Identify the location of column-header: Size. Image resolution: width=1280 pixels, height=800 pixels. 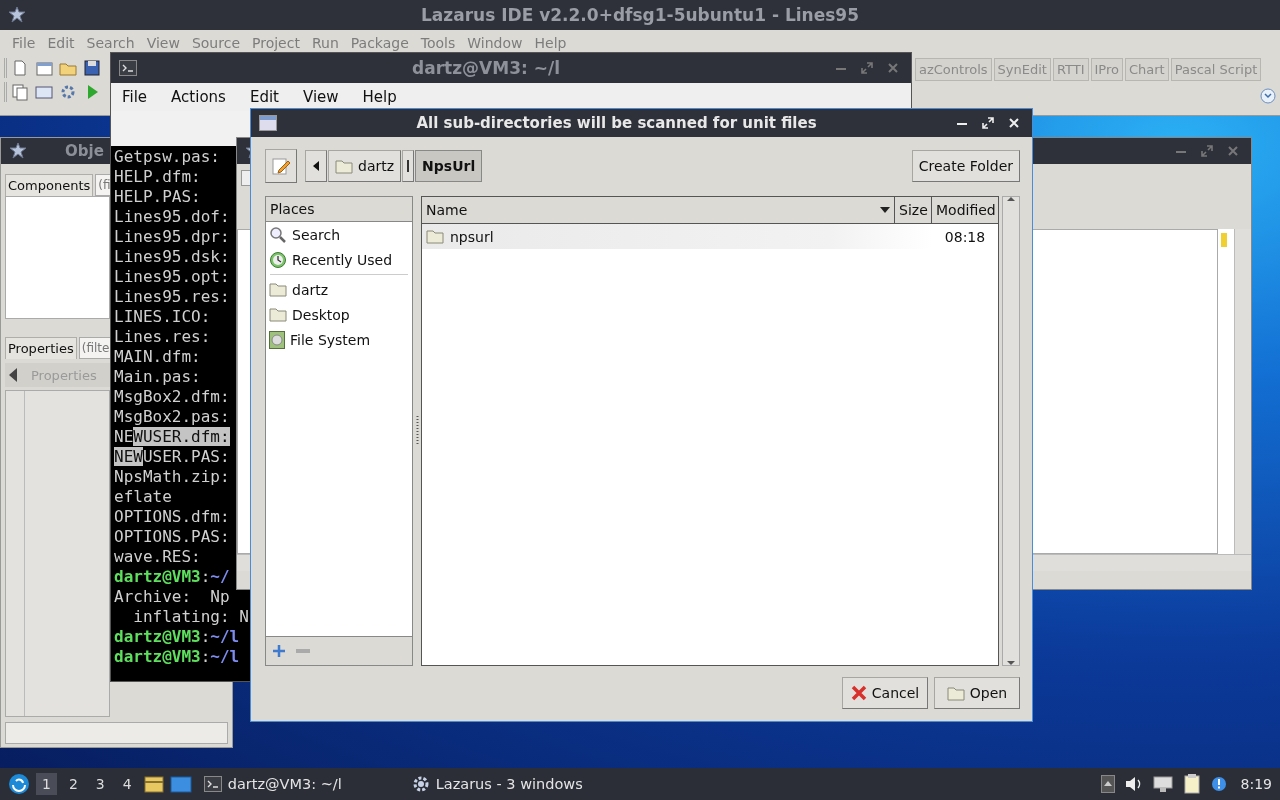
(913, 210).